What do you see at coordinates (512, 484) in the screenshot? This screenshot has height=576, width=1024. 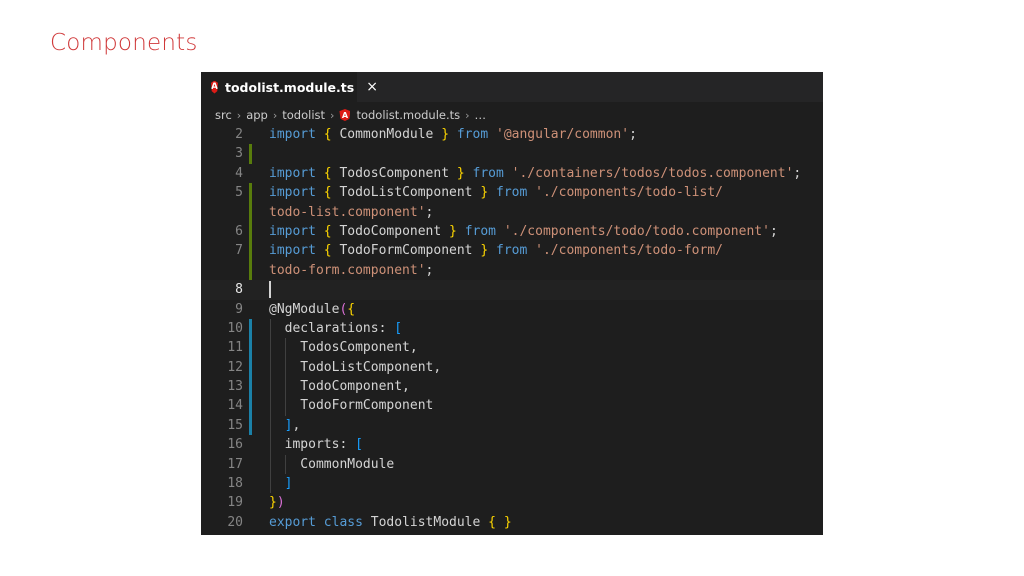 I see `code-line: 18 ]` at bounding box center [512, 484].